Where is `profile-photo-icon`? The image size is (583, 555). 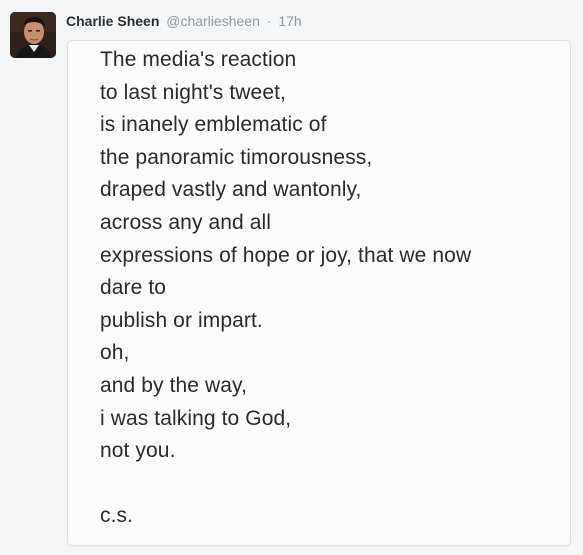
profile-photo-icon is located at coordinates (33, 35).